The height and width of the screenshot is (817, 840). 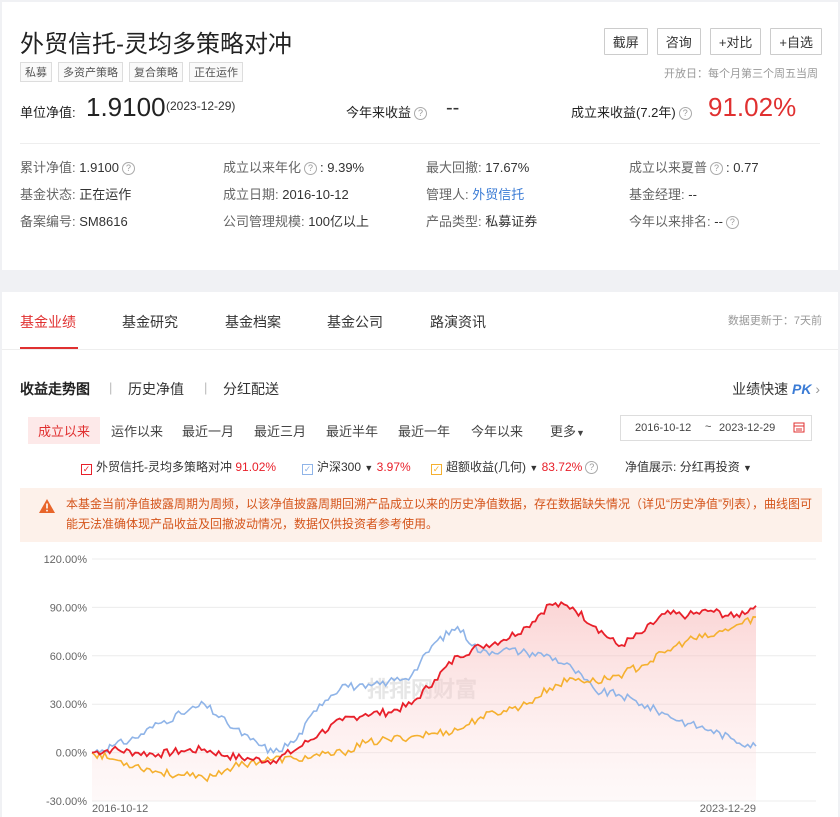 I want to click on info-key: 公司管理规模:, so click(x=264, y=221).